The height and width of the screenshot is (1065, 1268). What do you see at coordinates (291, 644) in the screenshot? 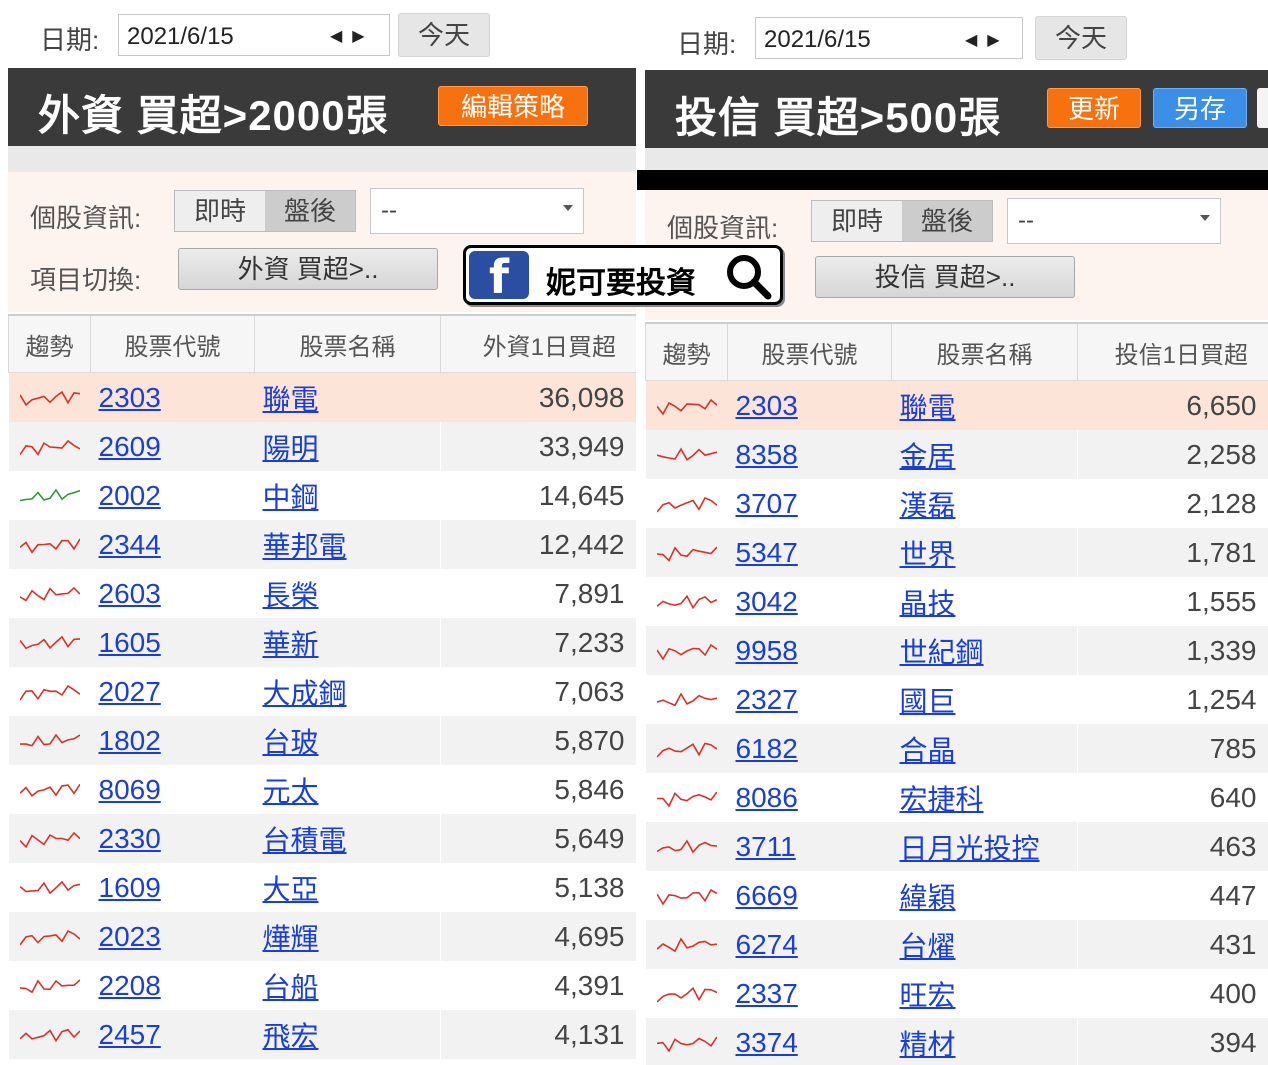
I see `stock-name-link: 華新` at bounding box center [291, 644].